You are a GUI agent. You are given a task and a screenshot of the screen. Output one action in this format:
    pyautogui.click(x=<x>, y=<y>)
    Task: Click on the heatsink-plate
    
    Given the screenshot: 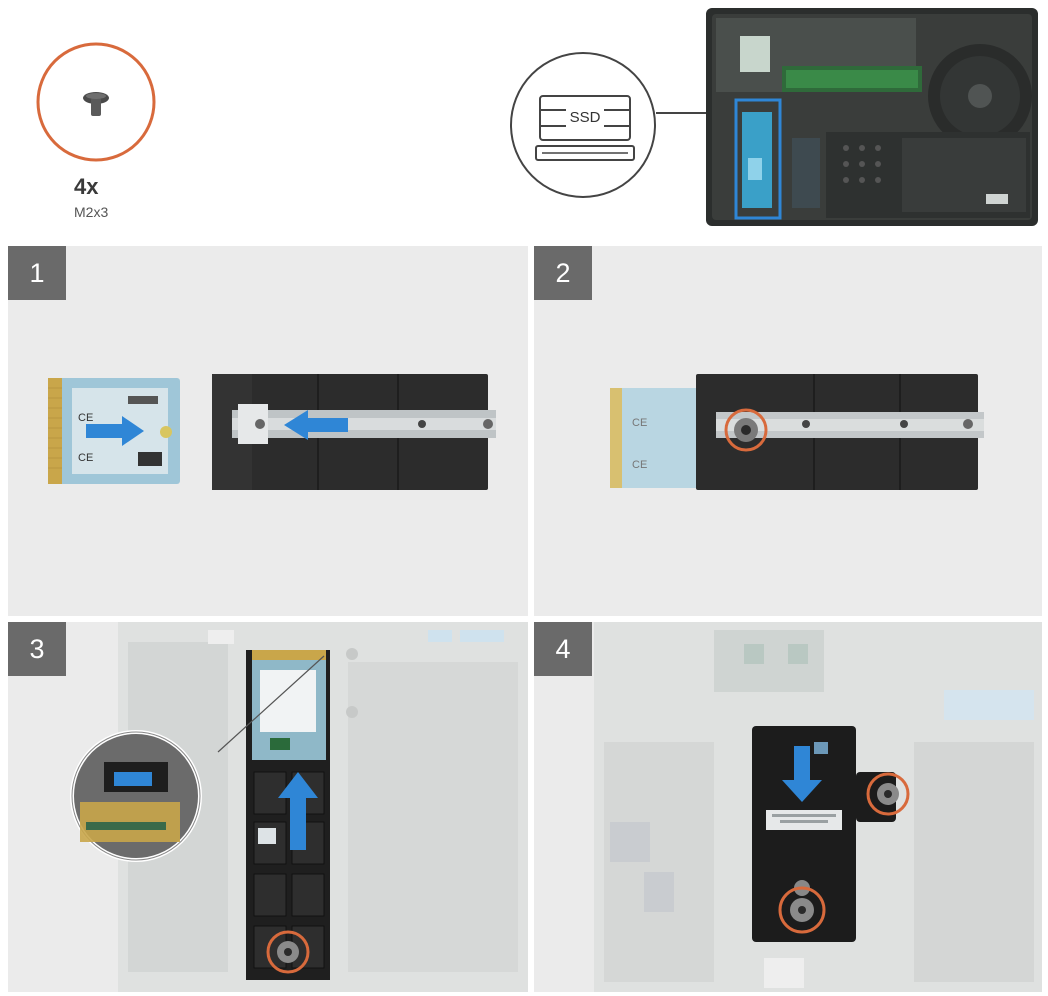 What is the action you would take?
    pyautogui.click(x=354, y=432)
    